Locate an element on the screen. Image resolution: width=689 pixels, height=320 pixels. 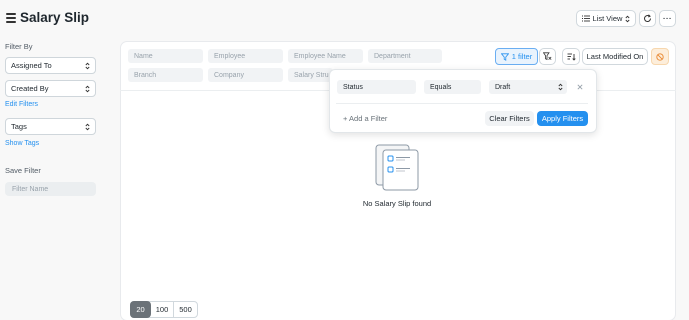
filter-value-select: Draft is located at coordinates (528, 87).